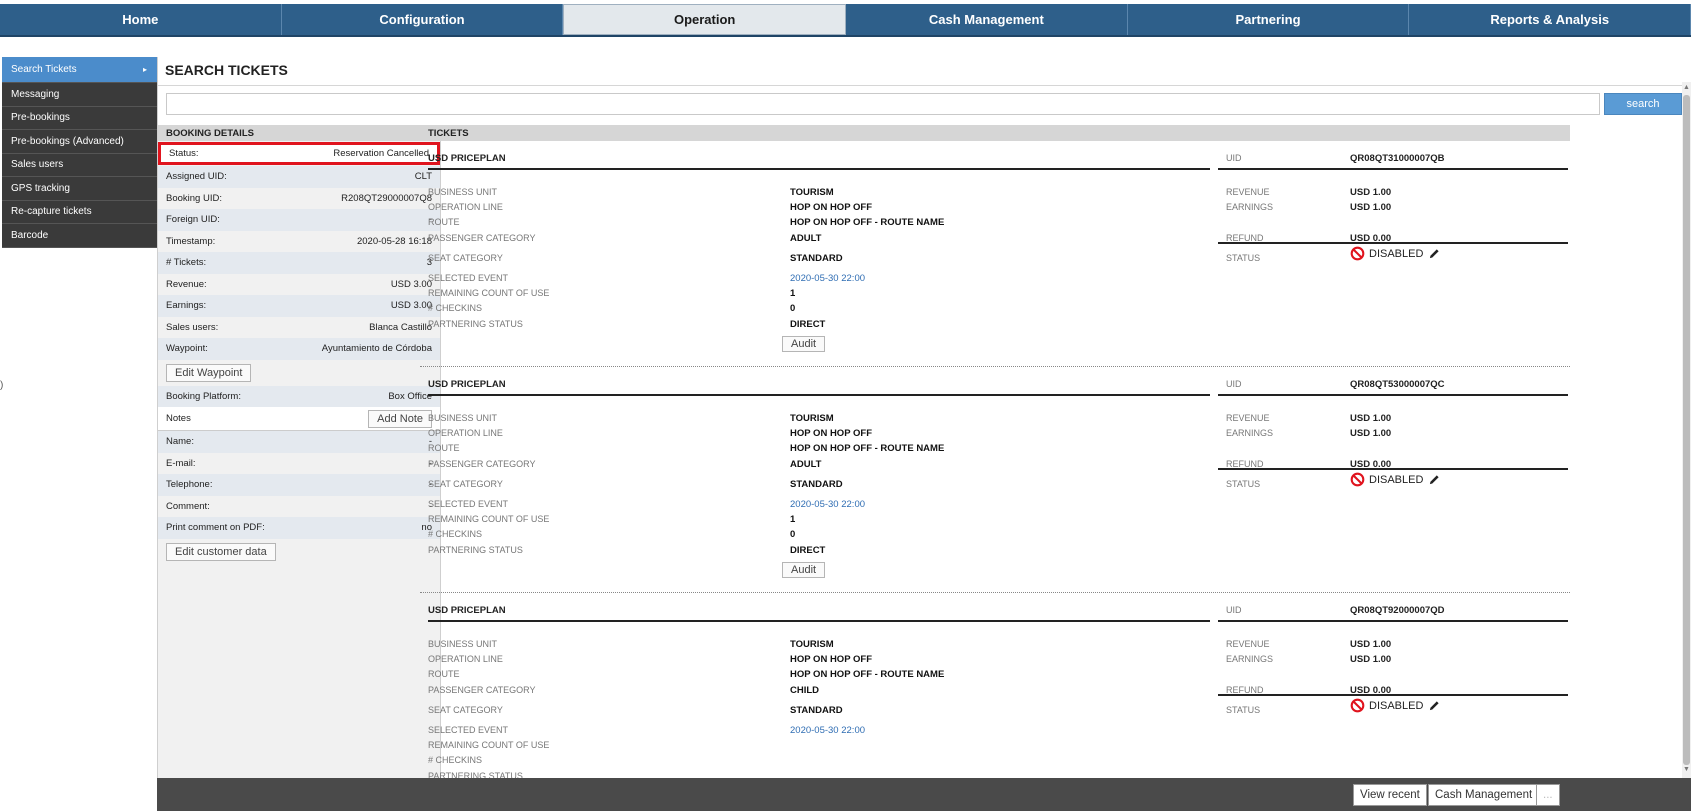  What do you see at coordinates (79, 142) in the screenshot?
I see `sidebar-item-pre-bookings-advanced: Pre-bookings (Advanced)` at bounding box center [79, 142].